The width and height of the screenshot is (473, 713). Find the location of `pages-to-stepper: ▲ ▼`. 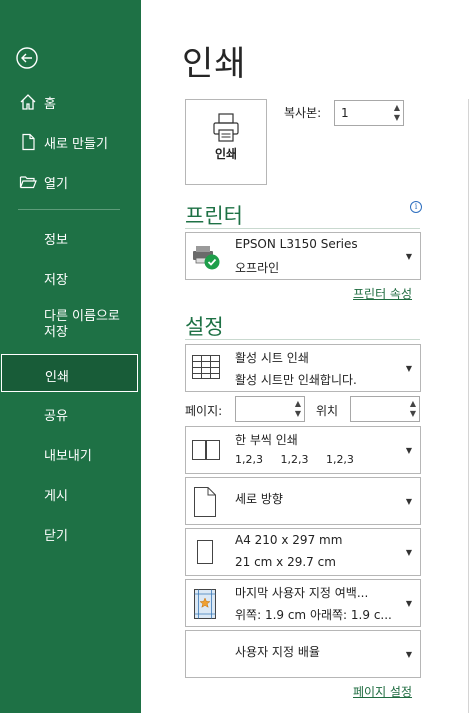

pages-to-stepper: ▲ ▼ is located at coordinates (385, 409).